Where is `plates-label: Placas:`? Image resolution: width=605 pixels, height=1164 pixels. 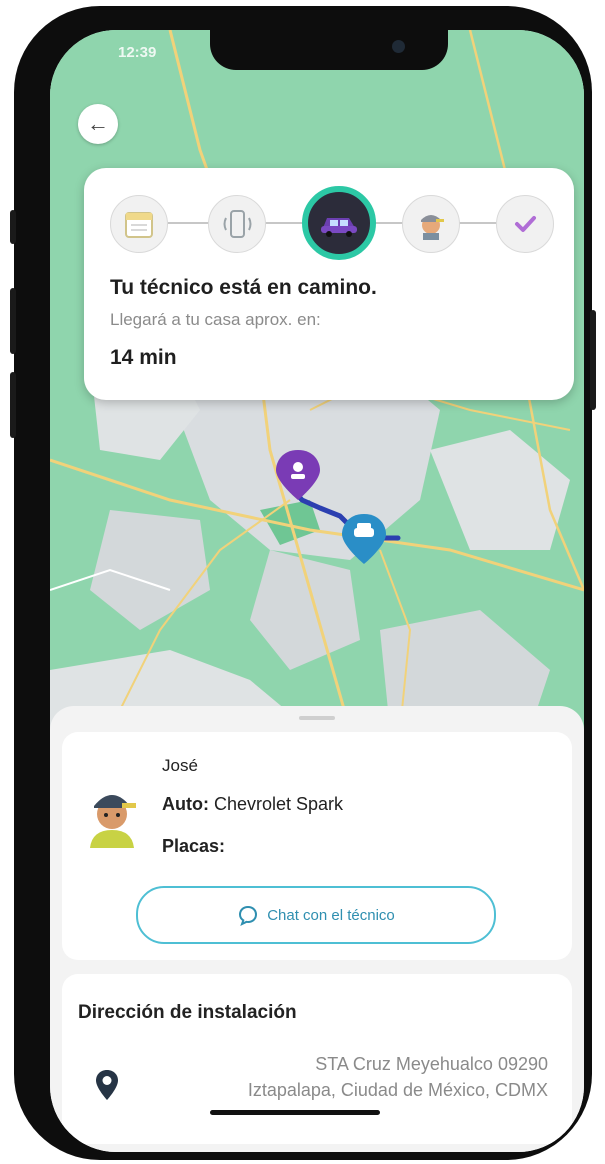
plates-label: Placas: is located at coordinates (194, 846).